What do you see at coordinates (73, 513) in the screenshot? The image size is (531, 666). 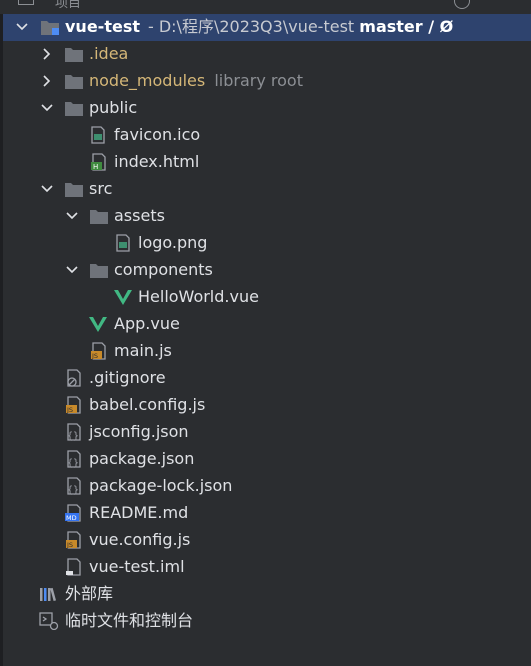 I see `markdown-file-icon: MD` at bounding box center [73, 513].